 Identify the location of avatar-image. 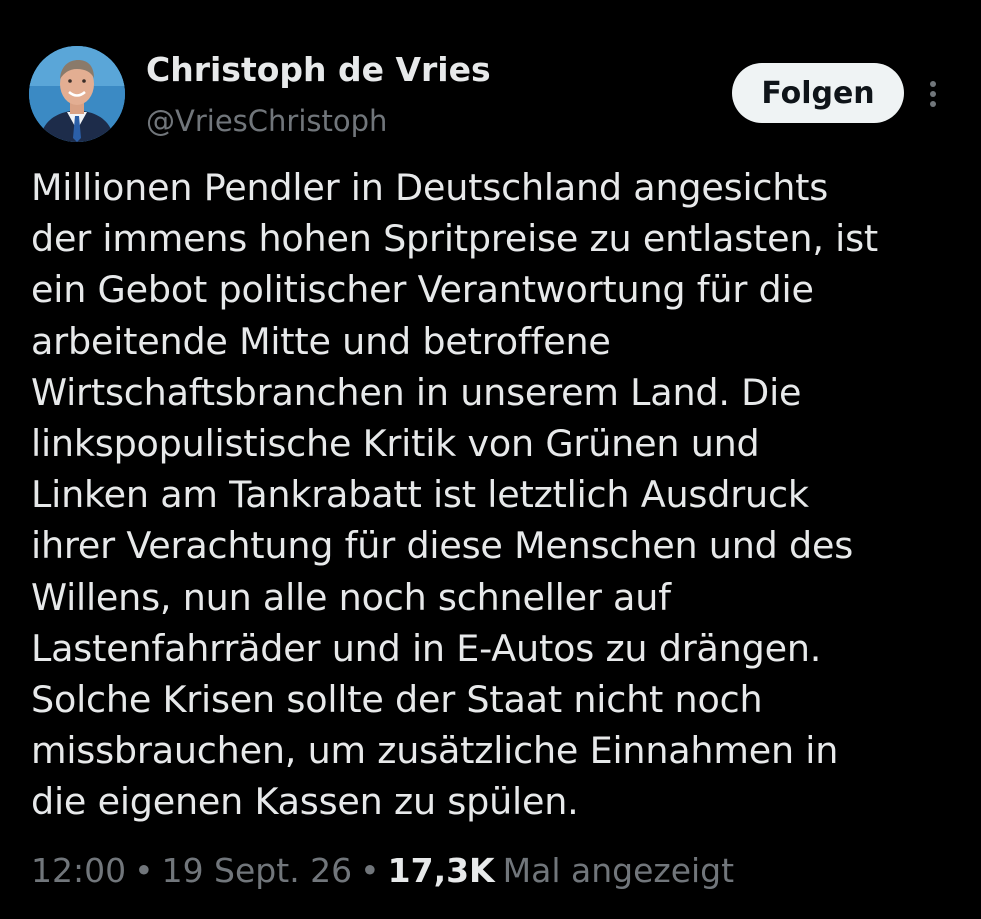
(77, 94).